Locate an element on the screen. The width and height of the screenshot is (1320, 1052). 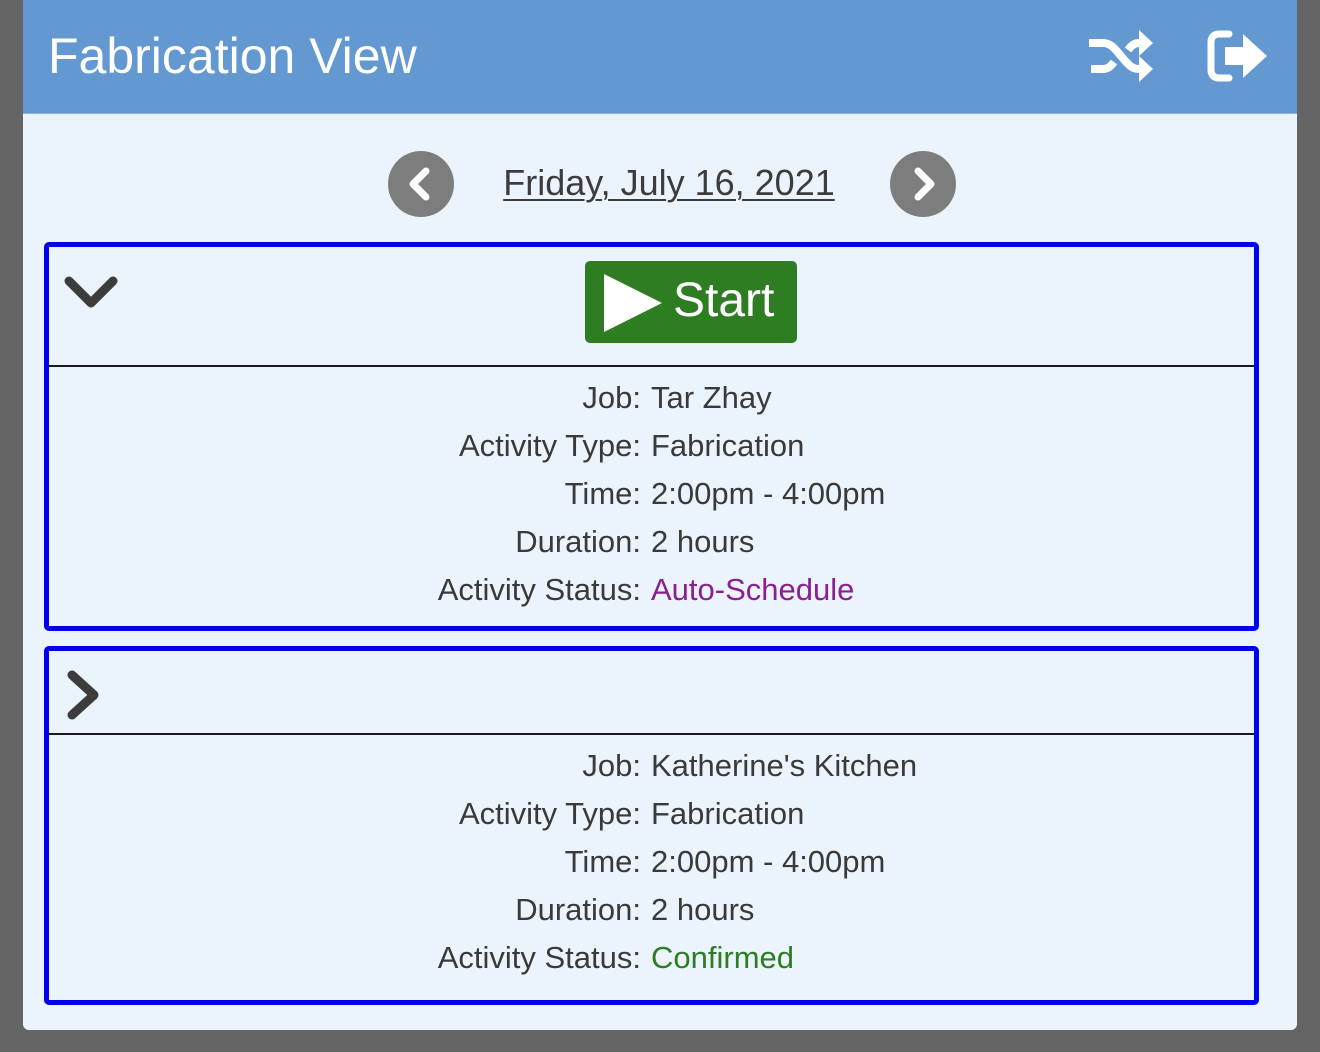
activity-card-header: Start is located at coordinates (651, 307).